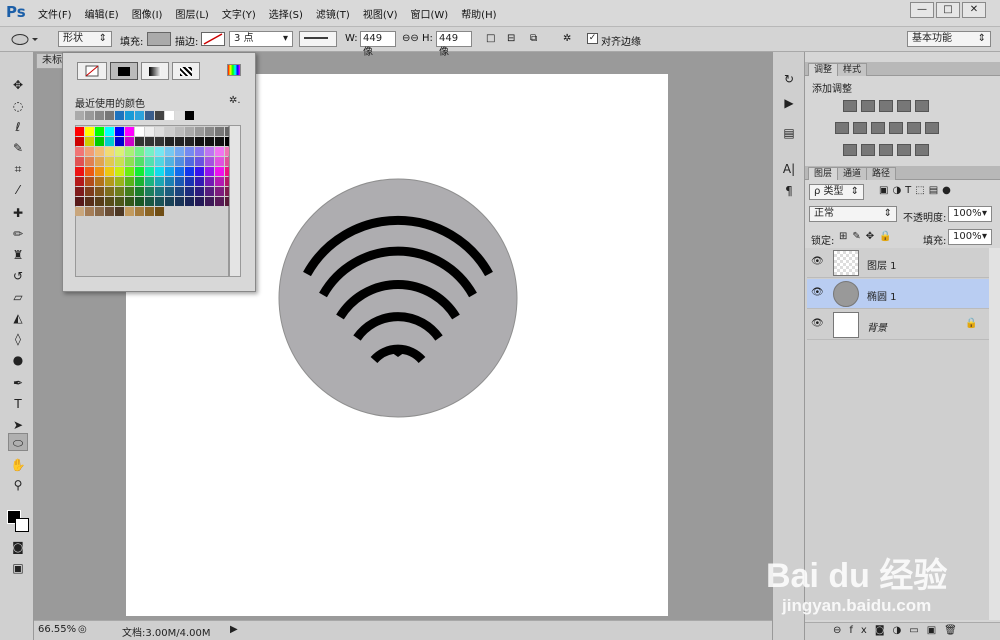 The image size is (1000, 640). What do you see at coordinates (896, 128) in the screenshot?
I see `photo-filter-icon` at bounding box center [896, 128].